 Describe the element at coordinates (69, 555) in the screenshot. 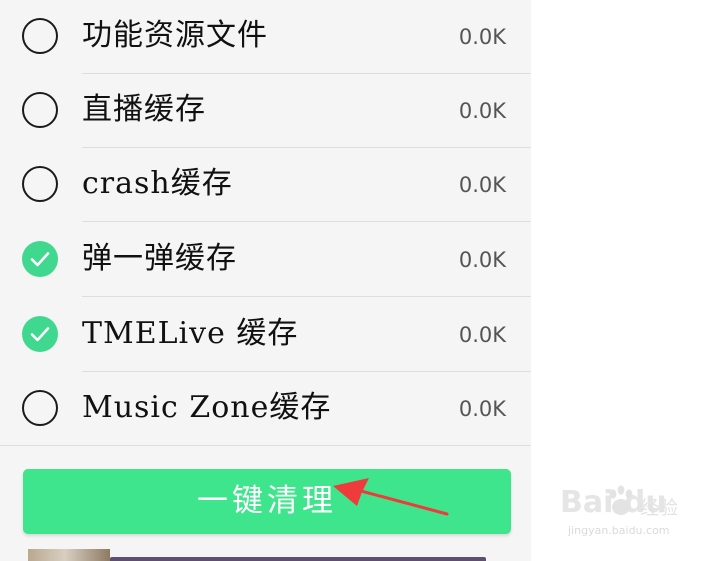

I see `thumbnail-image` at that location.